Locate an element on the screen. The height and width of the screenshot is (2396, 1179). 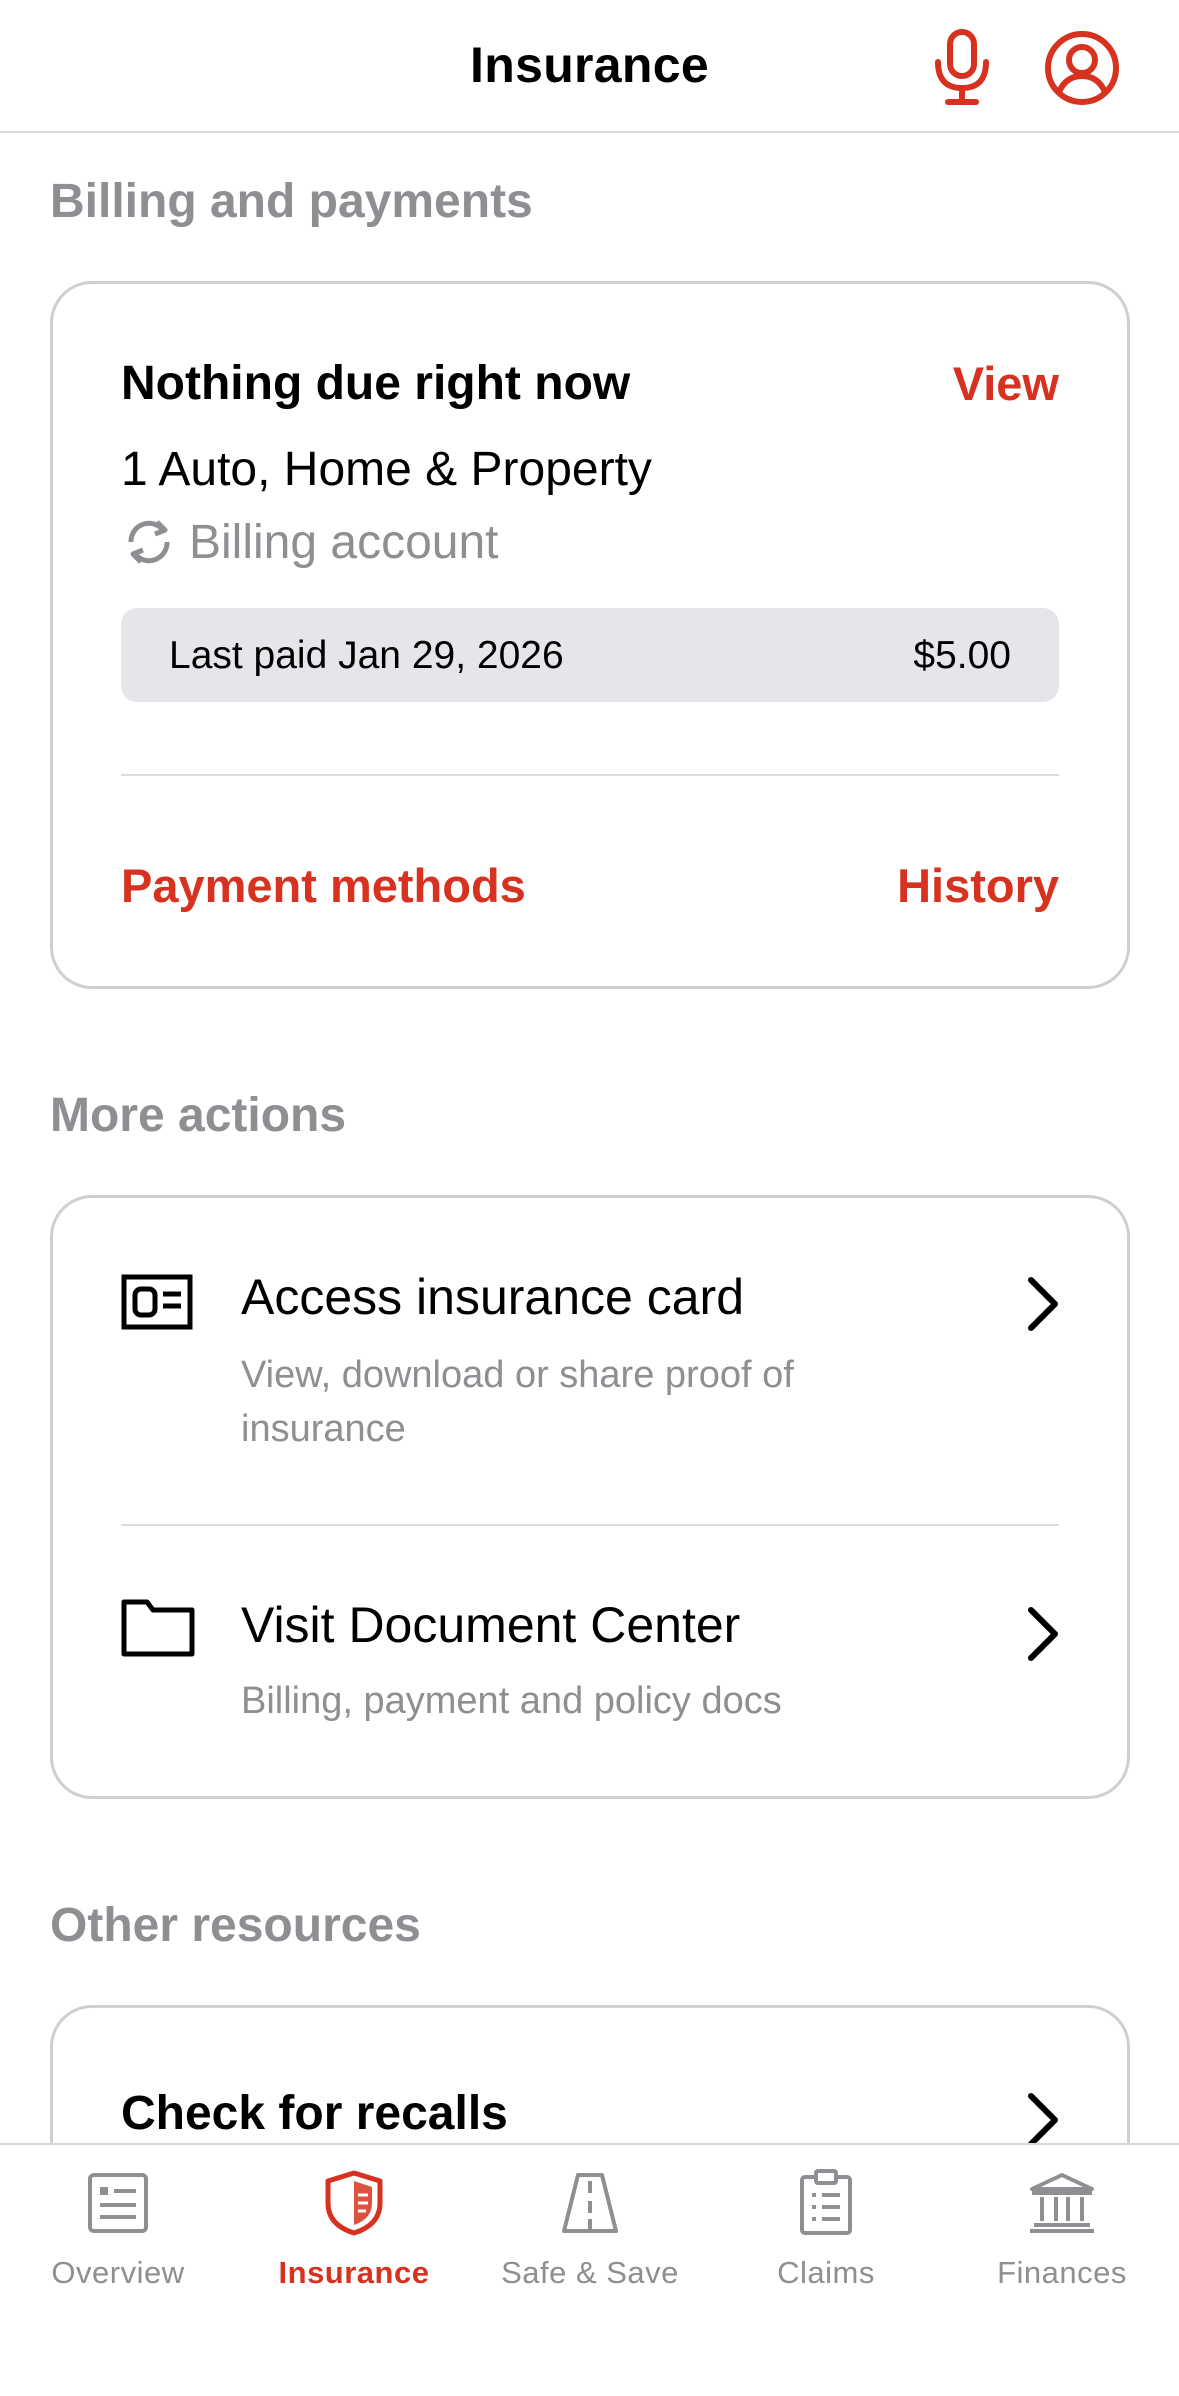
page-title: Insurance is located at coordinates (589, 65).